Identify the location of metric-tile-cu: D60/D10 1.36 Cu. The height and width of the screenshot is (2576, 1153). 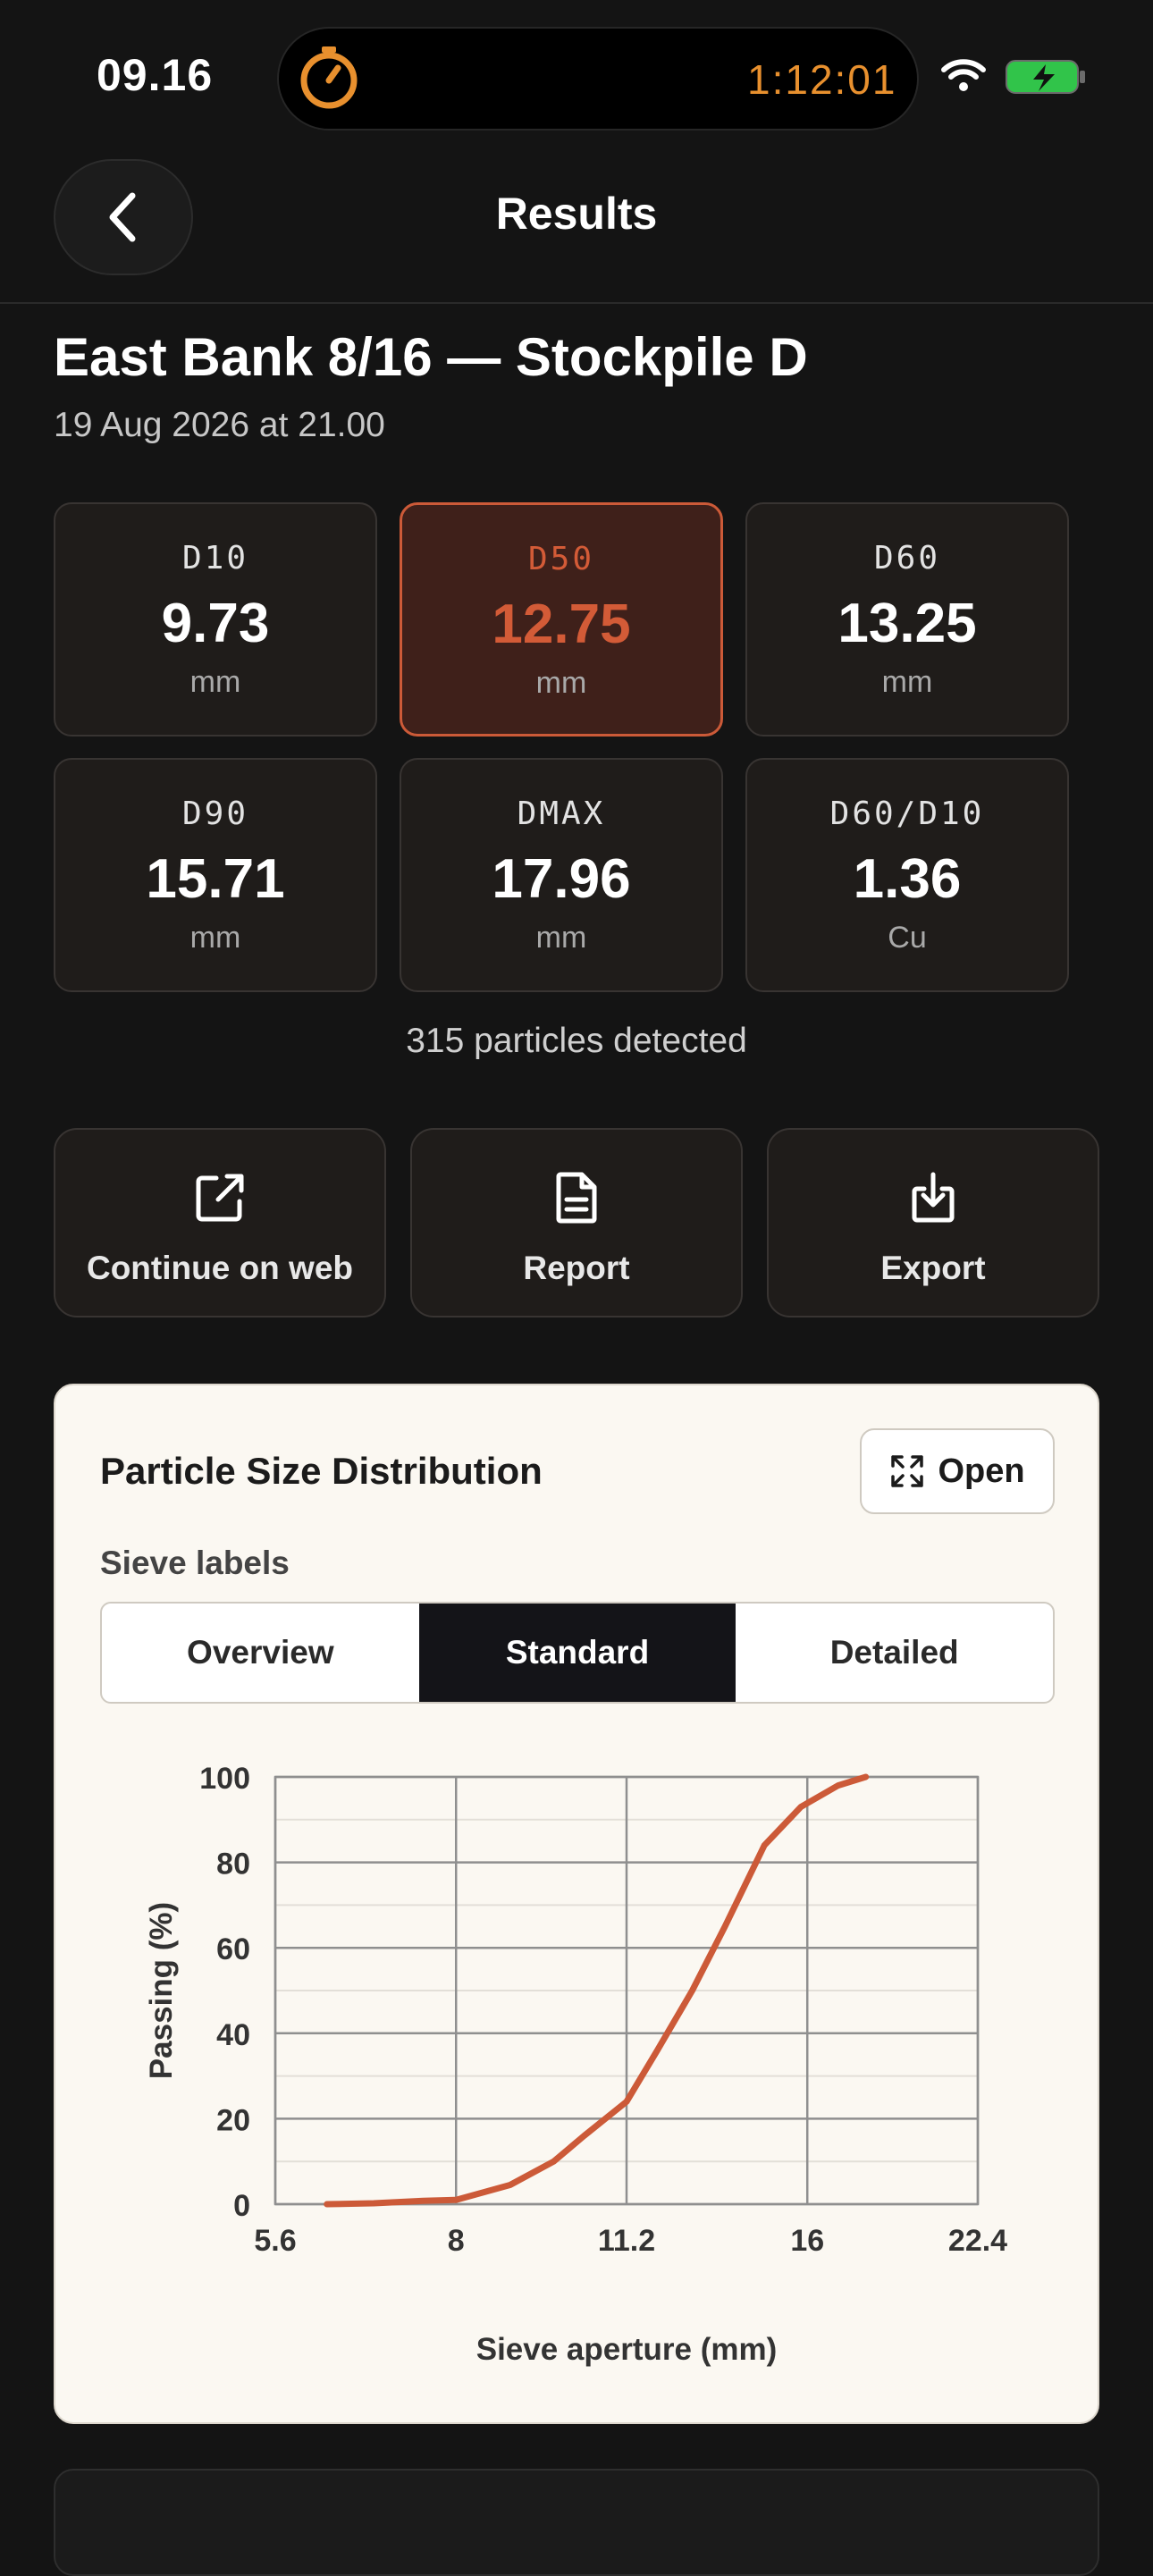
(907, 875).